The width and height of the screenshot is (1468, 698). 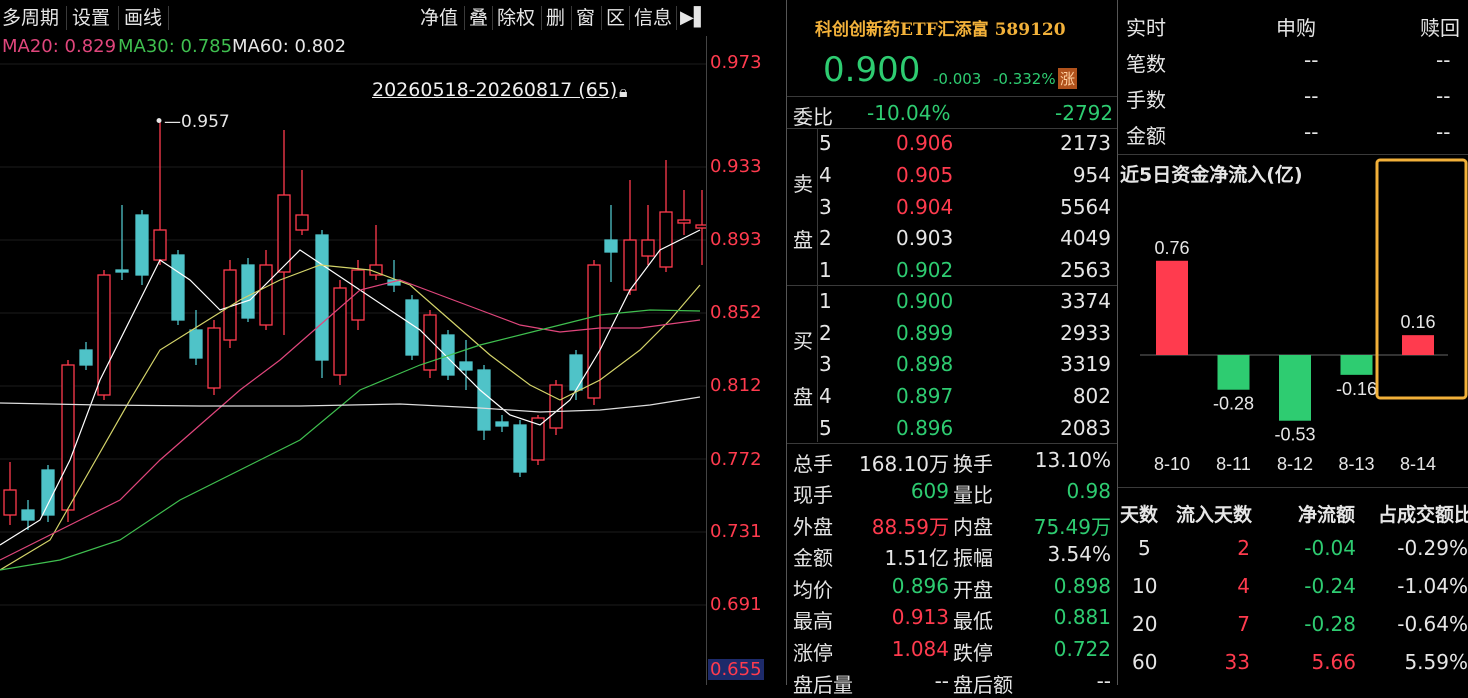 What do you see at coordinates (1146, 28) in the screenshot?
I see `realtime-header: 实时` at bounding box center [1146, 28].